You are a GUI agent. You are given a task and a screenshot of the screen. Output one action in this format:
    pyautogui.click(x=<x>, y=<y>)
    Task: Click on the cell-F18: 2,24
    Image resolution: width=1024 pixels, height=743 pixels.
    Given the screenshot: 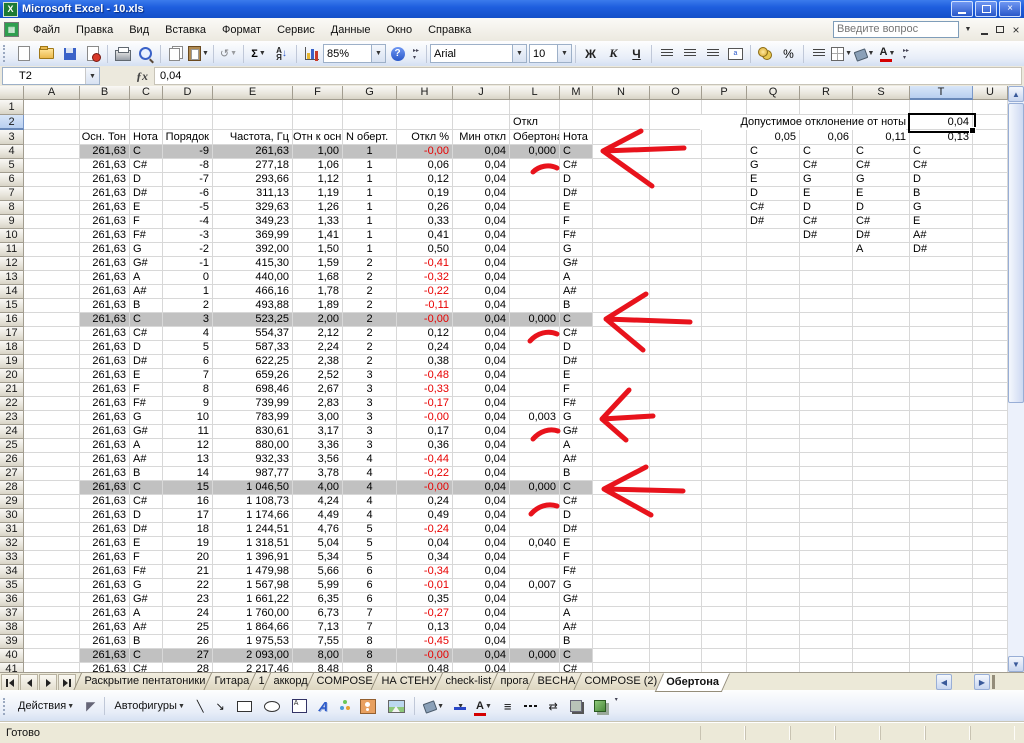 What is the action you would take?
    pyautogui.click(x=318, y=348)
    